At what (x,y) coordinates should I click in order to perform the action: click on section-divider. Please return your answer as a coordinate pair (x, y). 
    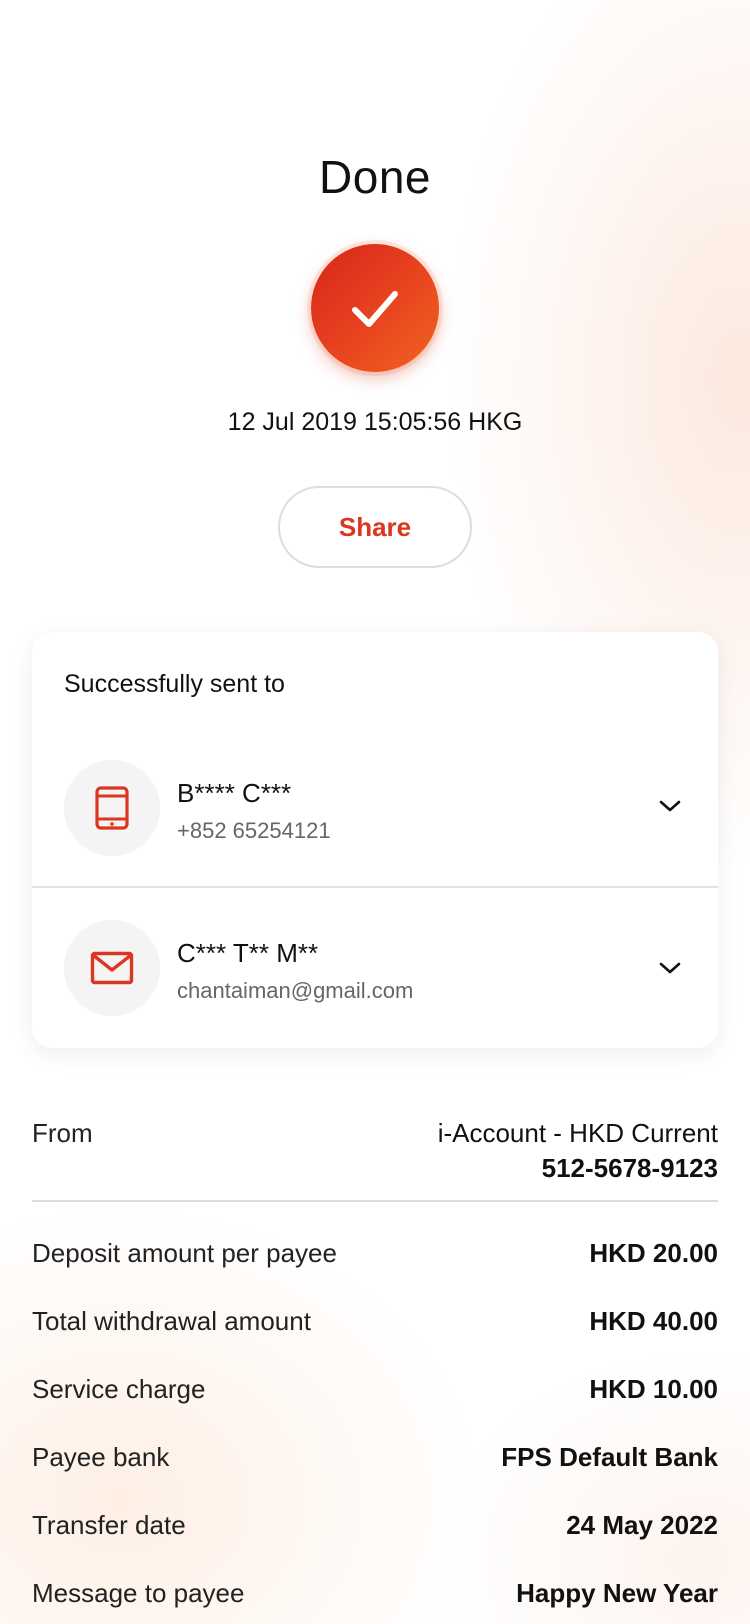
    Looking at the image, I should click on (375, 1201).